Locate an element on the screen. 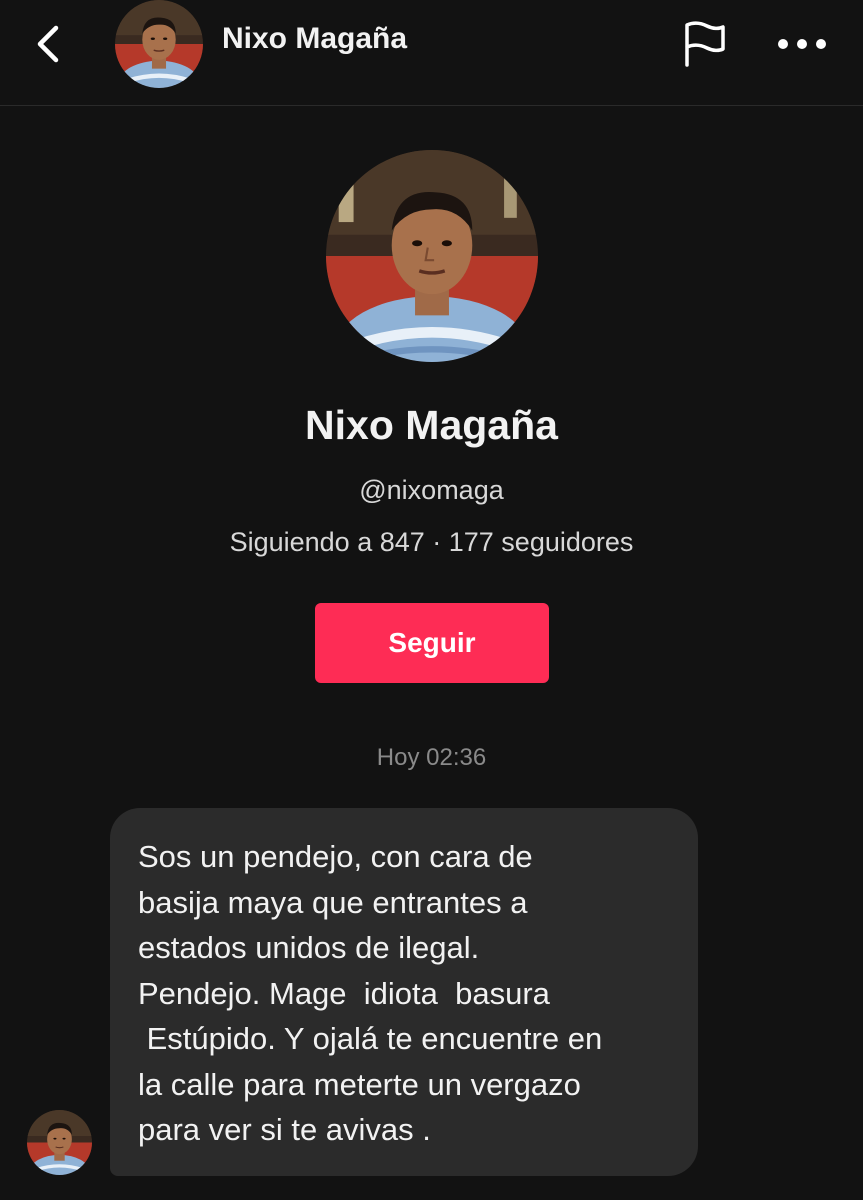 The image size is (863, 1200). report-button is located at coordinates (704, 44).